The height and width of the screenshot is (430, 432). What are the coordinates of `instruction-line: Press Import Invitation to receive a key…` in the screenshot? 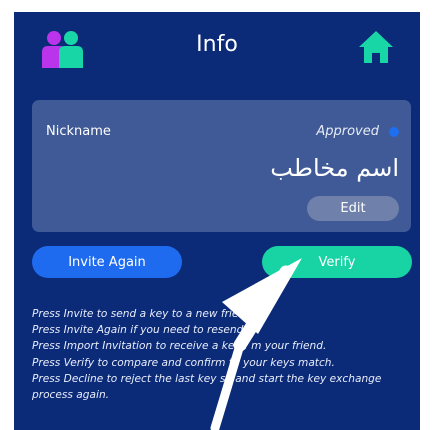 It's located at (179, 346).